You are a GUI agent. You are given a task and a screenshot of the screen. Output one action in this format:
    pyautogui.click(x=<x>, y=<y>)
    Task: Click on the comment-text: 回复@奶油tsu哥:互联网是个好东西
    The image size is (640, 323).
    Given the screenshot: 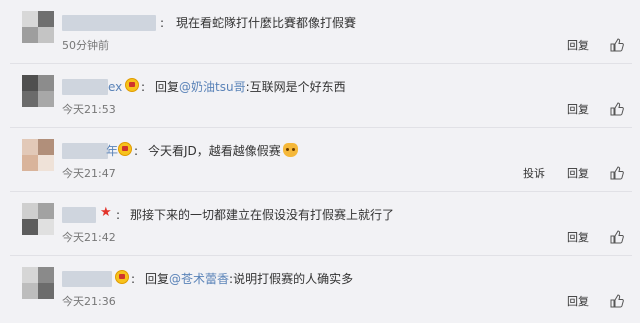 What is the action you would take?
    pyautogui.click(x=250, y=87)
    